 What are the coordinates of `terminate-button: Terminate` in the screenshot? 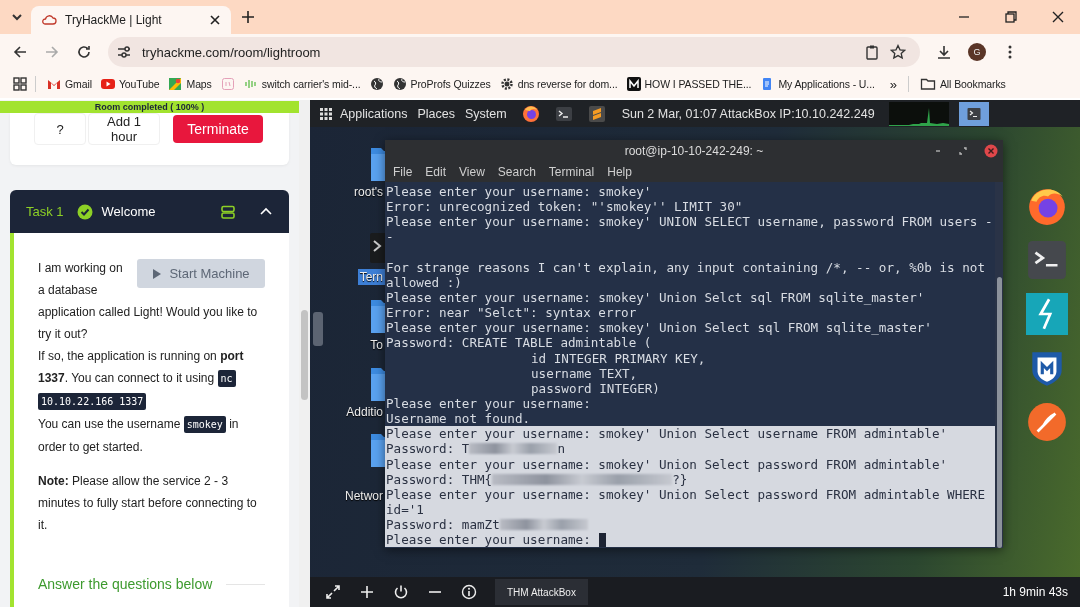 It's located at (218, 129).